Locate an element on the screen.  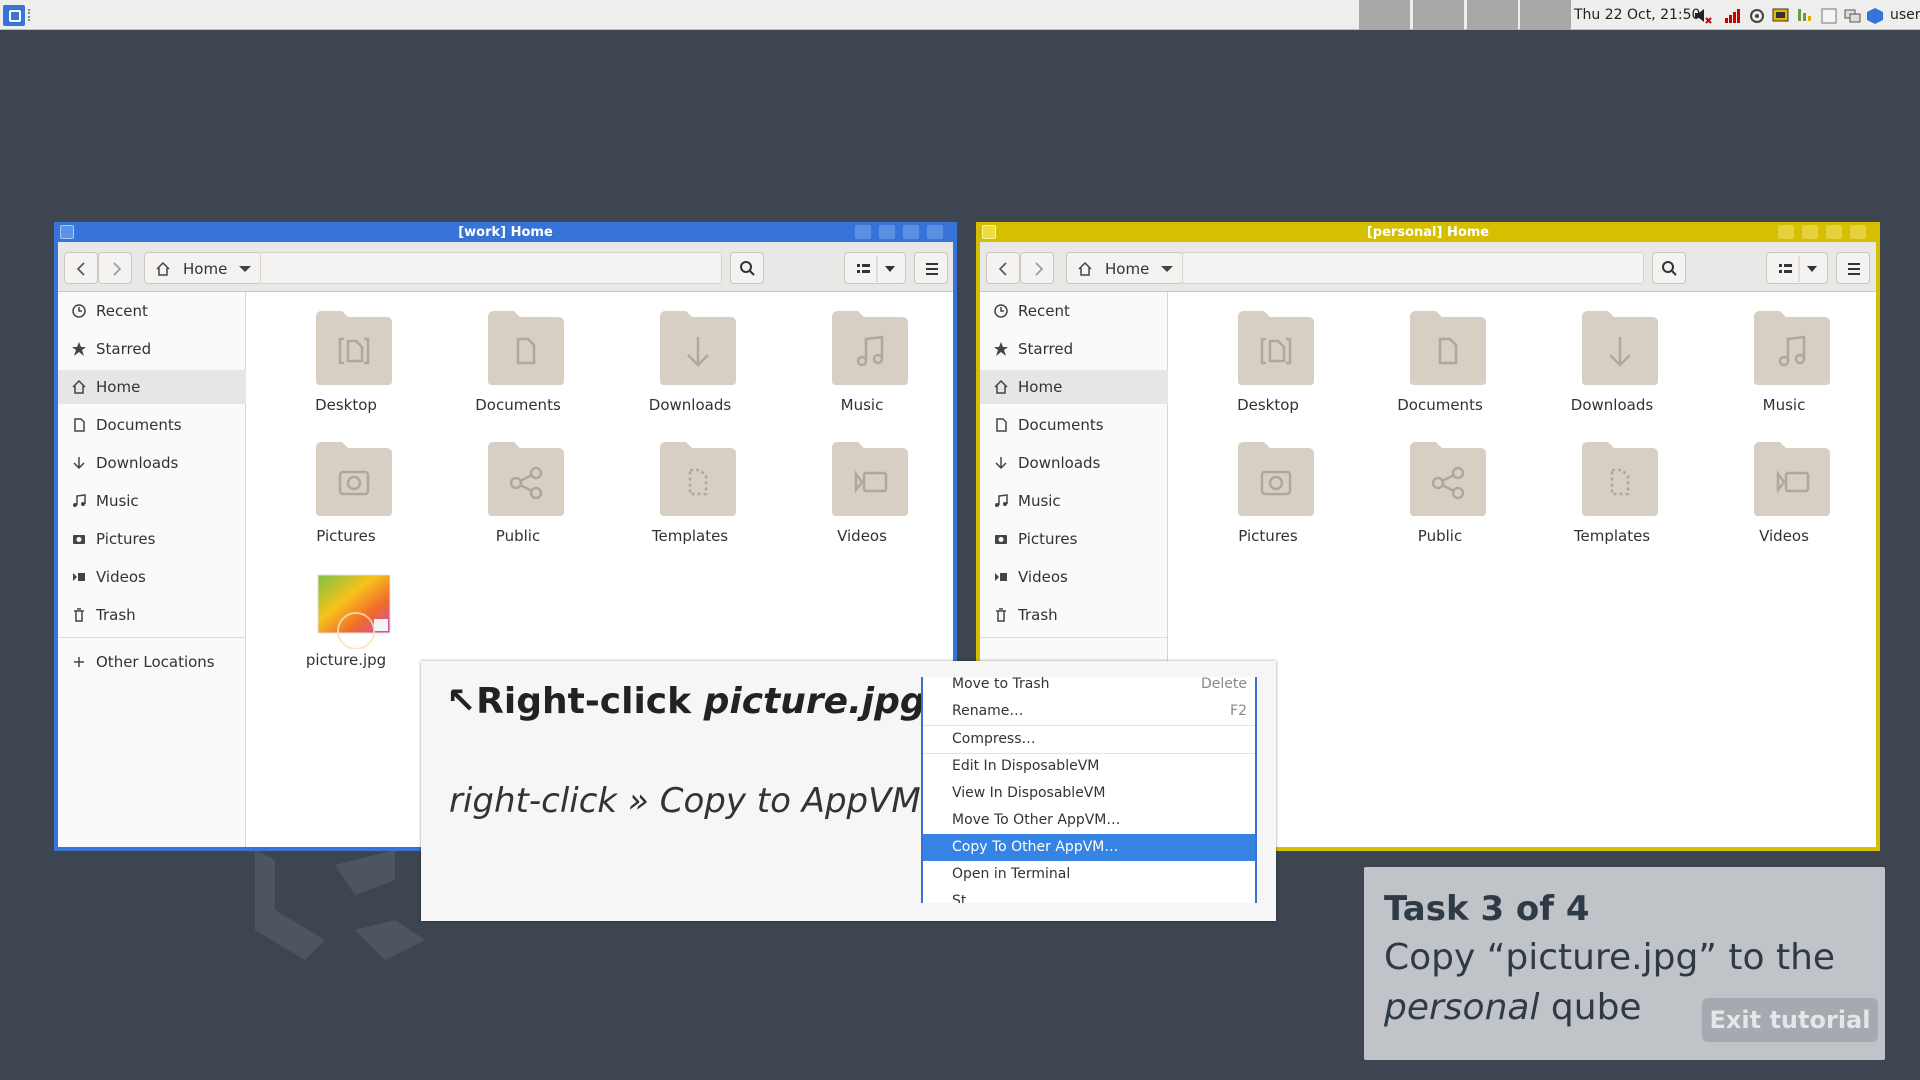
volume-muted-icon is located at coordinates (1703, 15).